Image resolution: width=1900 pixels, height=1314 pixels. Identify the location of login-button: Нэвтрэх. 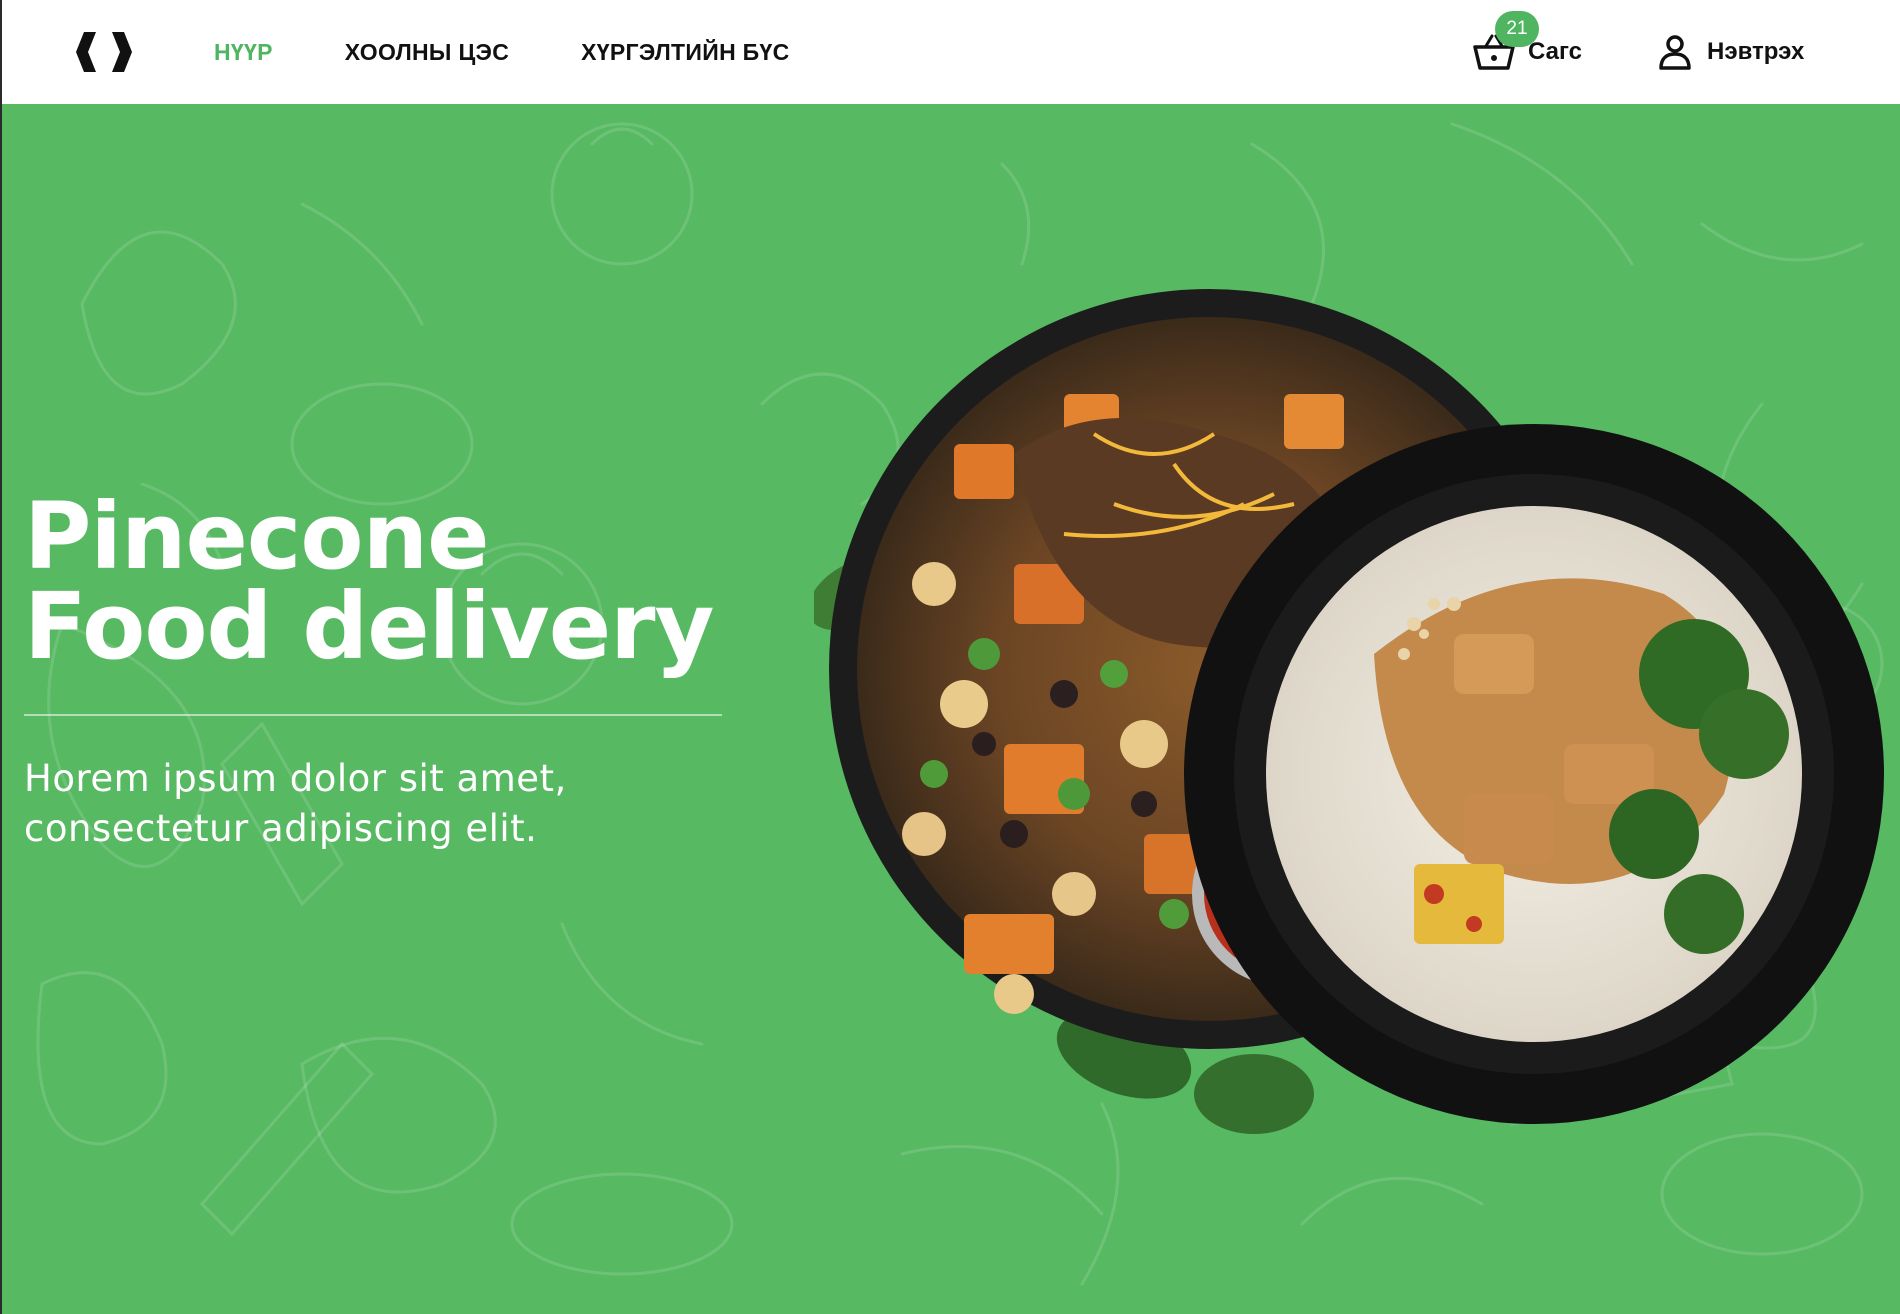
(1730, 52).